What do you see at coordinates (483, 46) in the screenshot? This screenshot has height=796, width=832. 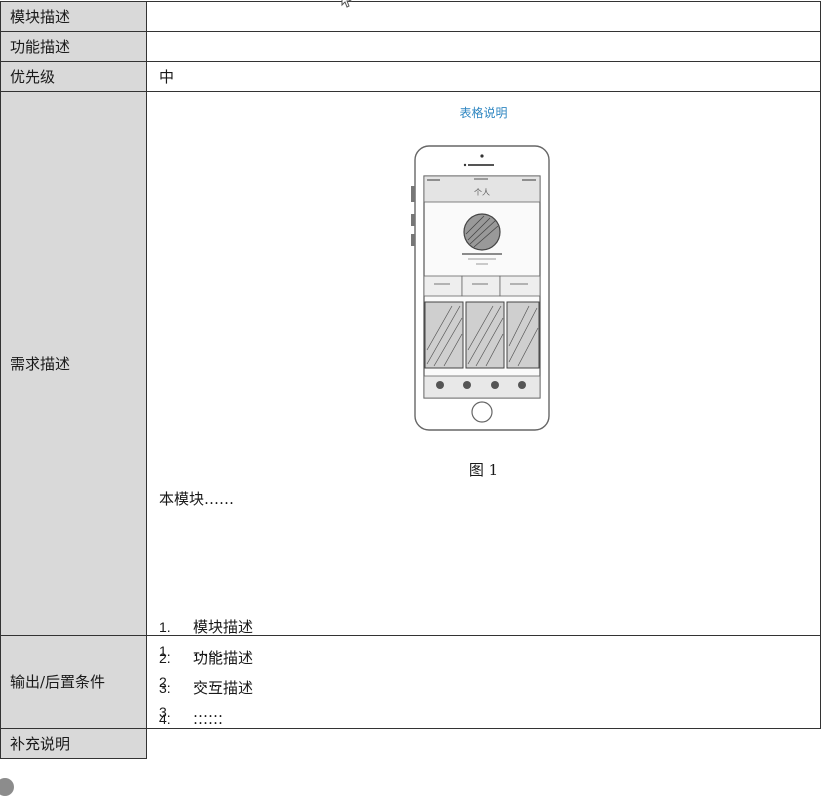 I see `function-desc-value` at bounding box center [483, 46].